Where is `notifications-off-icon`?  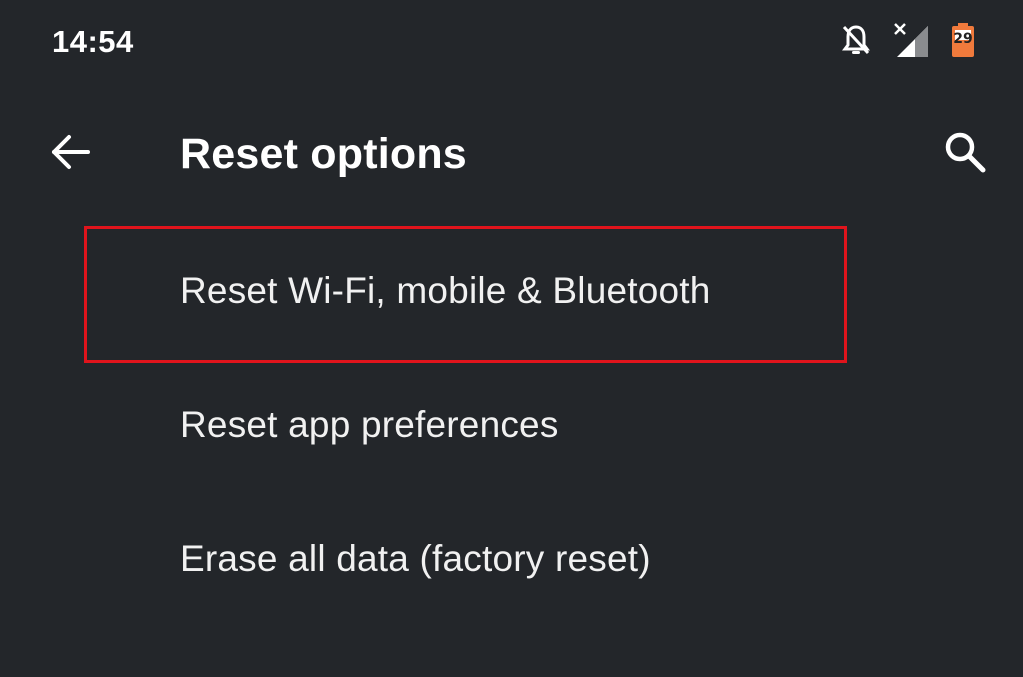
notifications-off-icon is located at coordinates (856, 40).